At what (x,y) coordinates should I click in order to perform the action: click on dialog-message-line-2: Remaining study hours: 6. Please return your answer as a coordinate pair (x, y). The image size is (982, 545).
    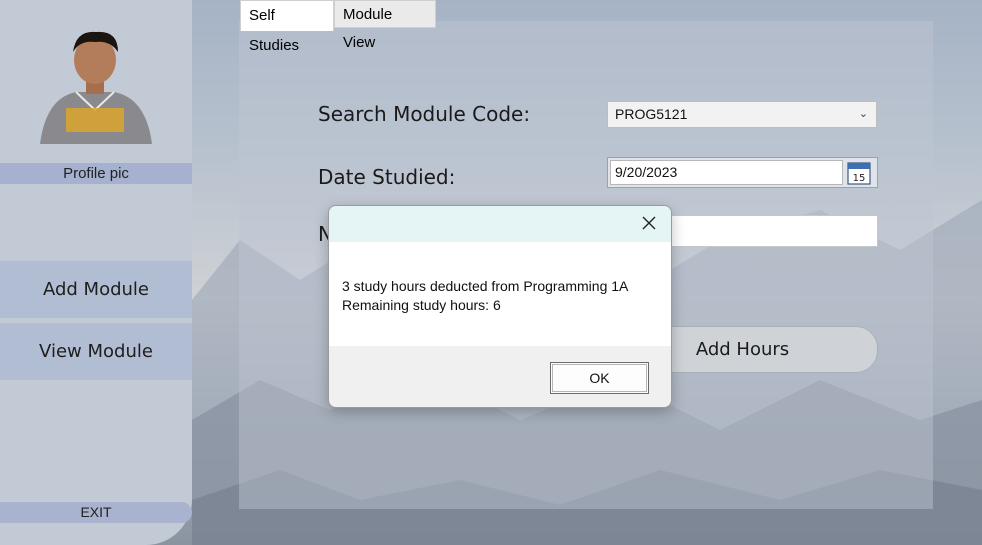
    Looking at the image, I should click on (421, 305).